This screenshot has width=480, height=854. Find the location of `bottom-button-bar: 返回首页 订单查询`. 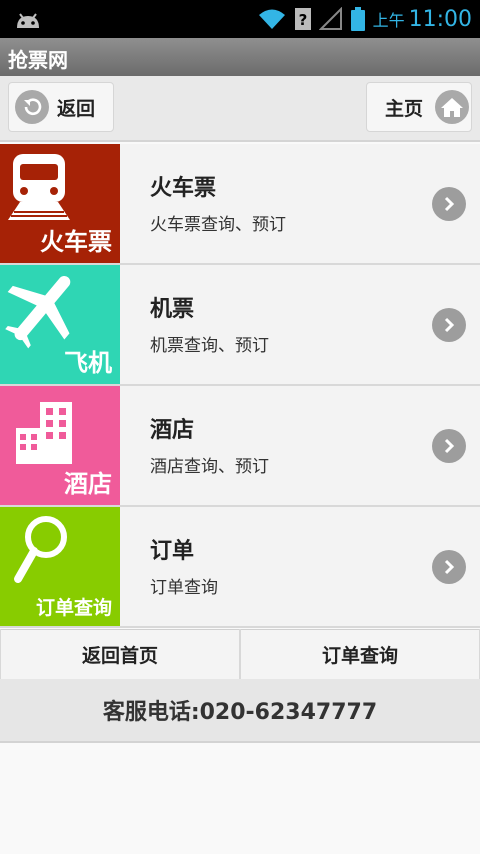

bottom-button-bar: 返回首页 订单查询 is located at coordinates (240, 654).